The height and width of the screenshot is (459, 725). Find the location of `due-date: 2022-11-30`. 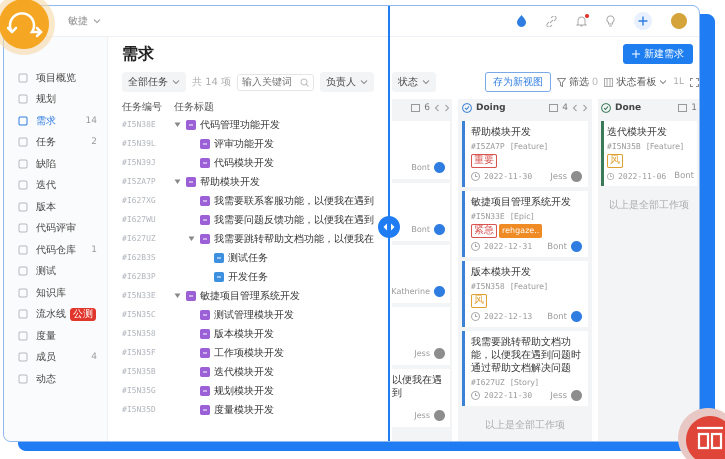

due-date: 2022-11-30 is located at coordinates (508, 176).